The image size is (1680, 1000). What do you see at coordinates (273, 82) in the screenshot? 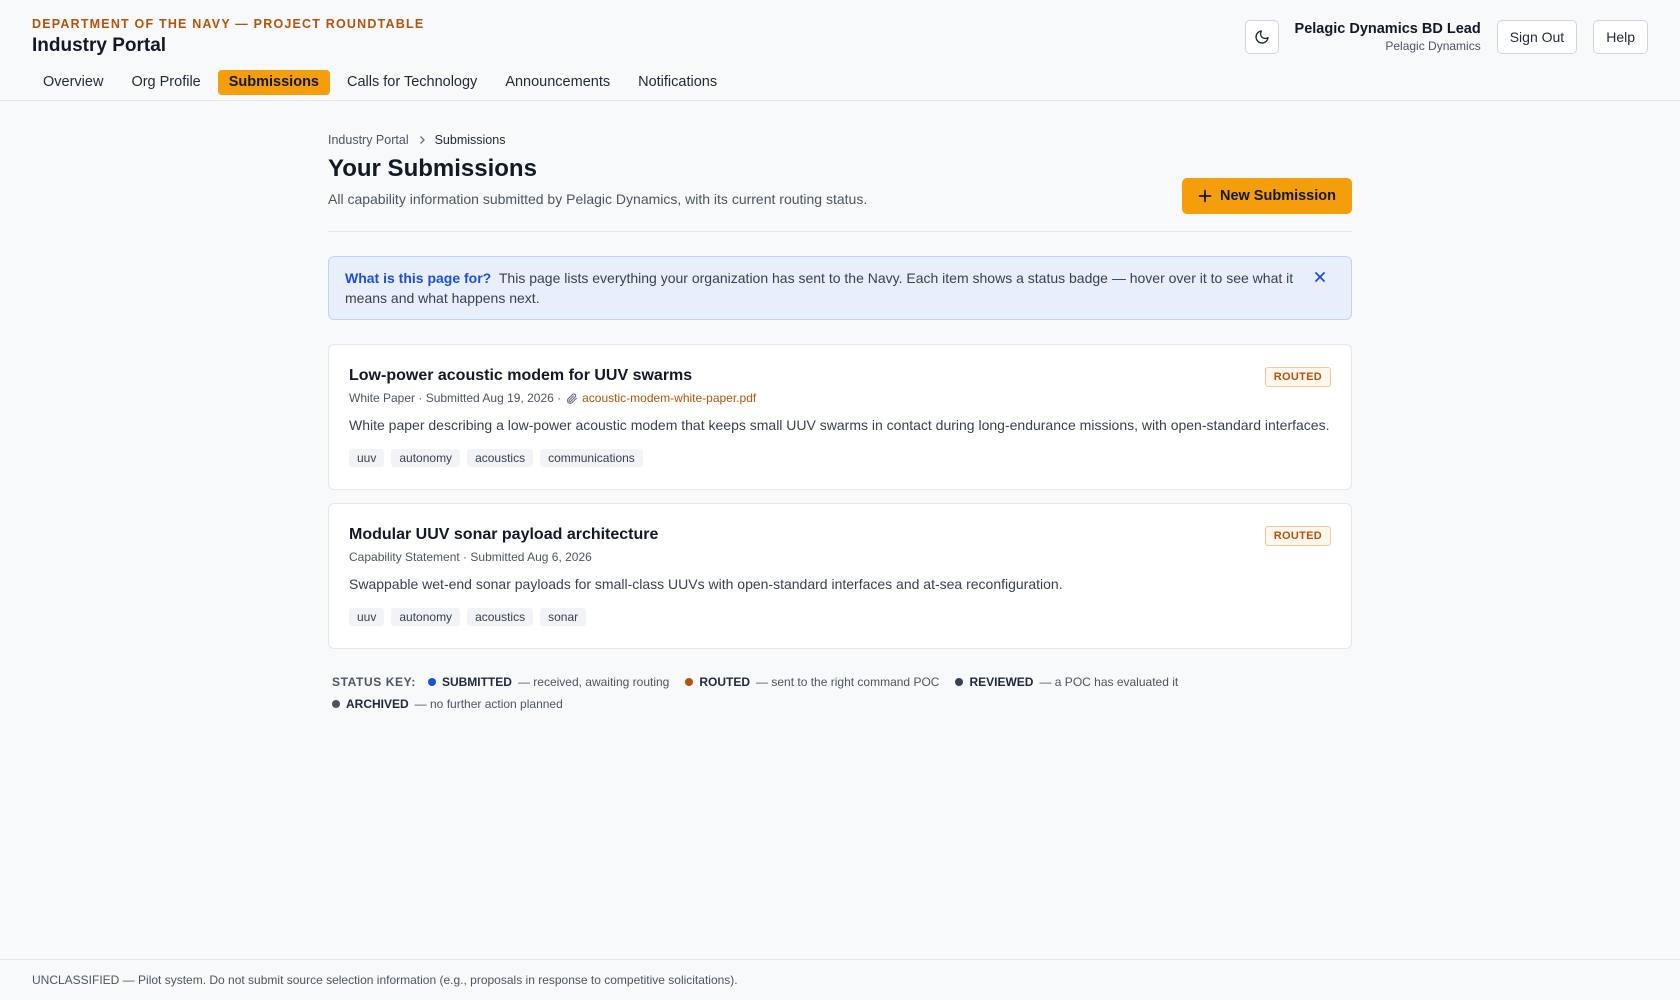
I see `tab-submissions: Submissions` at bounding box center [273, 82].